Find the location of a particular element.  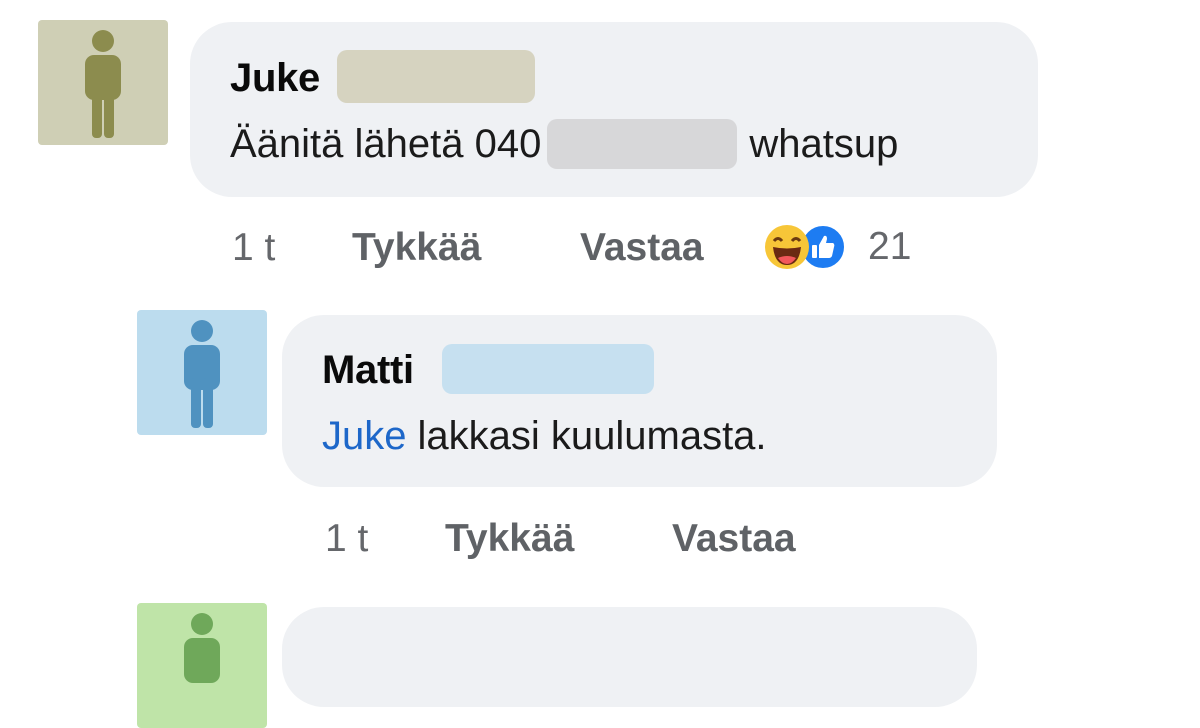

comment-text: Äänitä lähetä 040 whatsup is located at coordinates (564, 144).